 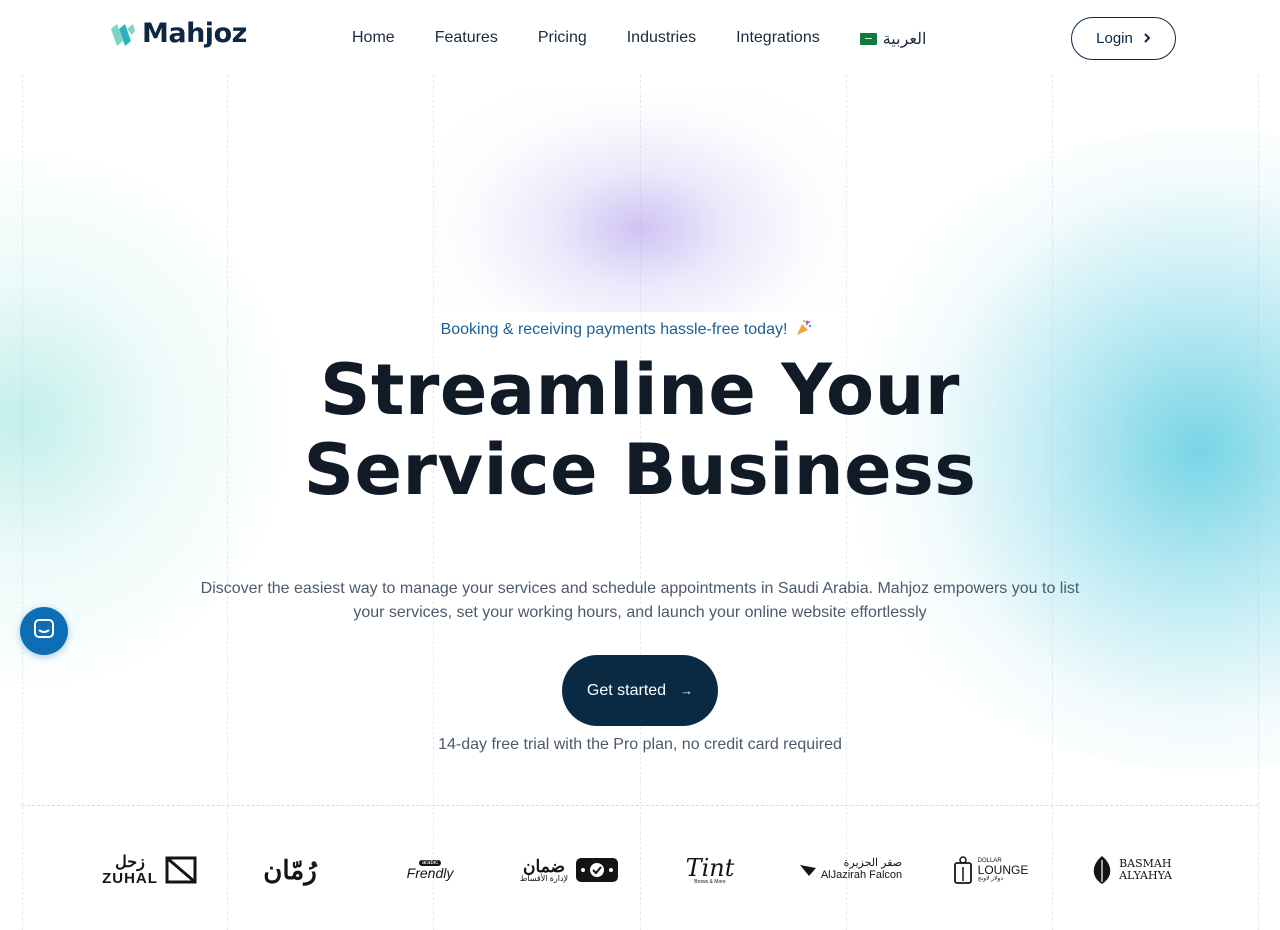 I want to click on tint-tagline: Brows & More, so click(x=710, y=881).